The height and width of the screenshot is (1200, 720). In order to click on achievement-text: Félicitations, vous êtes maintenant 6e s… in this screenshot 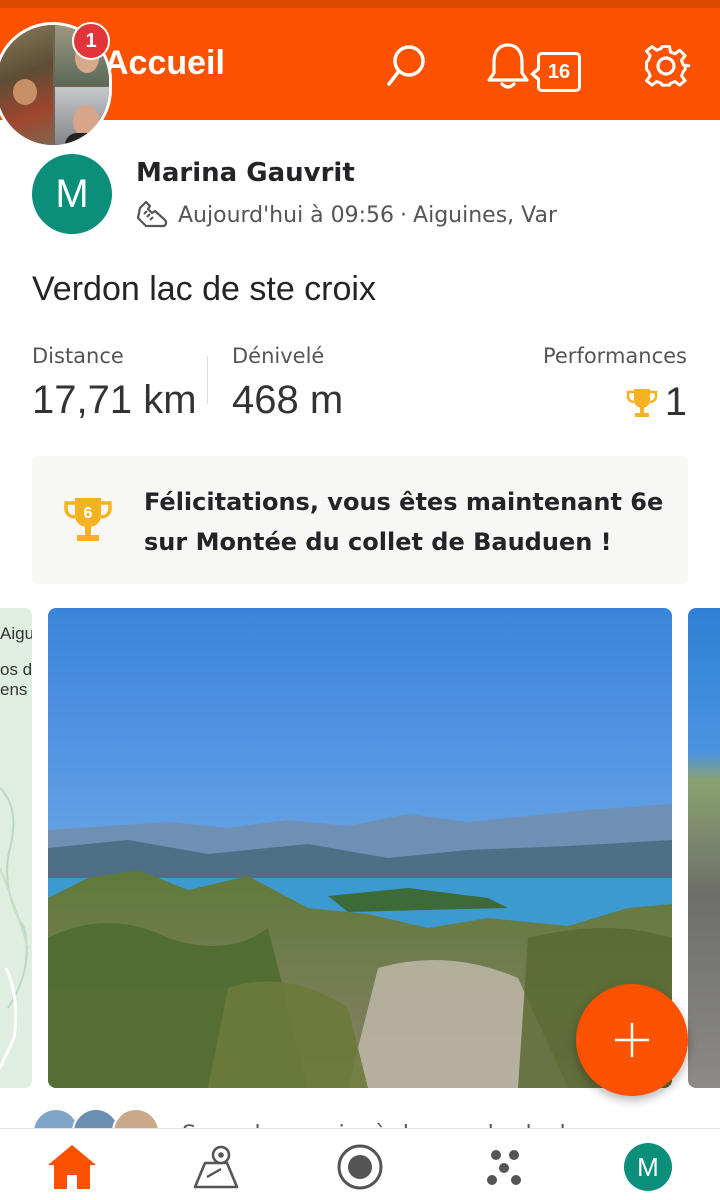, I will do `click(404, 522)`.